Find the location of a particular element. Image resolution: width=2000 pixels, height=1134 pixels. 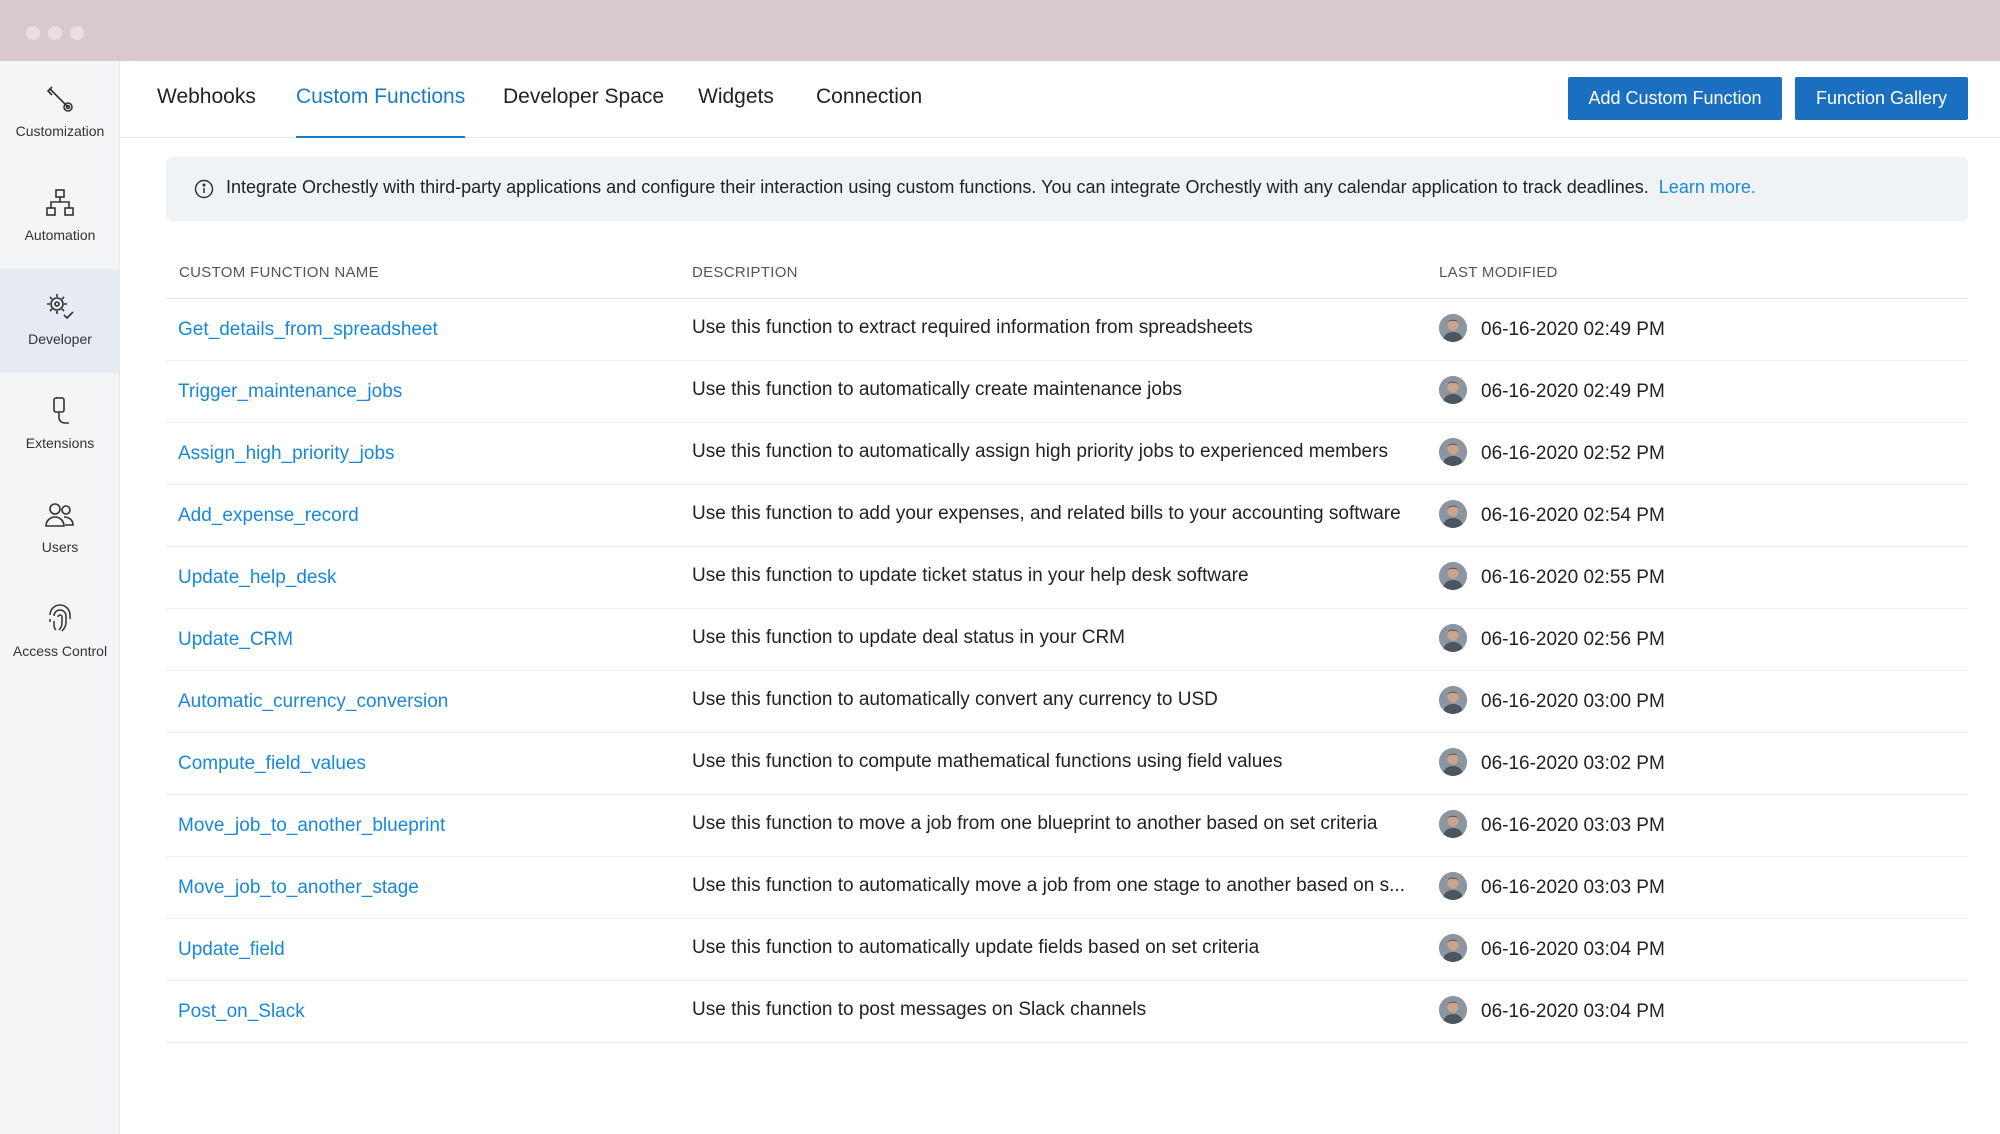

column-header-name: CUSTOM FUNCTION NAME is located at coordinates (279, 272).